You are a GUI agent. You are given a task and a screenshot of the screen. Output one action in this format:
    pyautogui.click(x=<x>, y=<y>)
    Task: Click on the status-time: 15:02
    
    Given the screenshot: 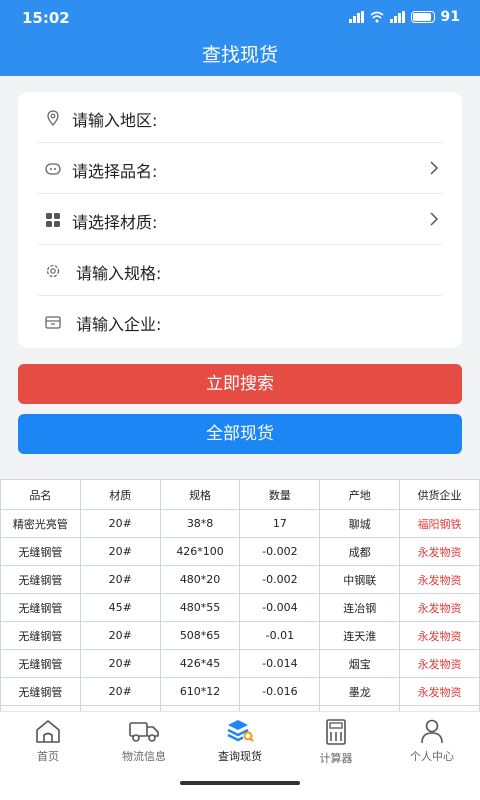 What is the action you would take?
    pyautogui.click(x=46, y=18)
    